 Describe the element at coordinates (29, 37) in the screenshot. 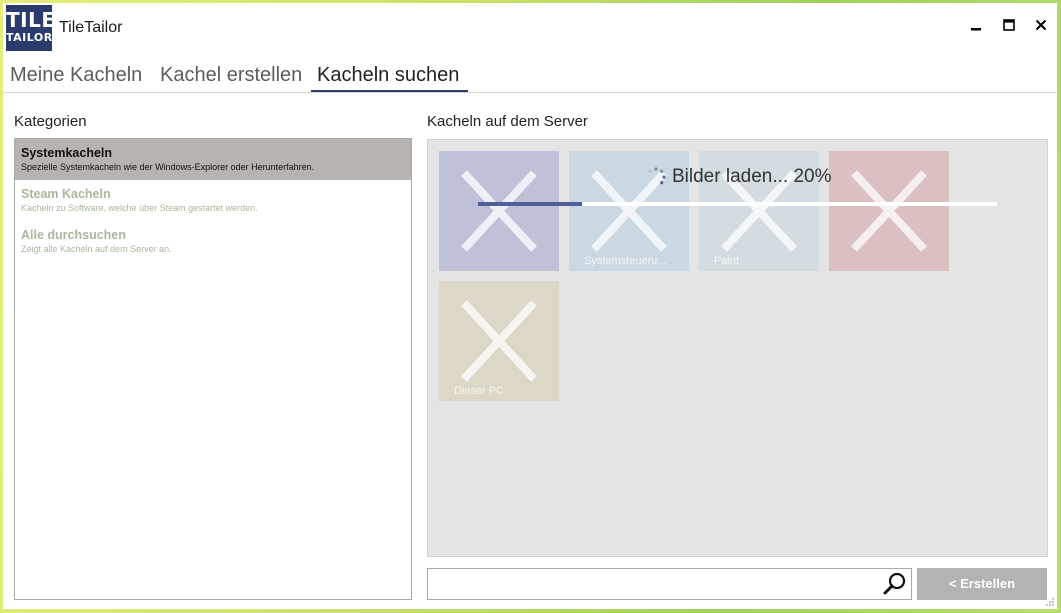

I see `logo-line-2: TAILOR` at that location.